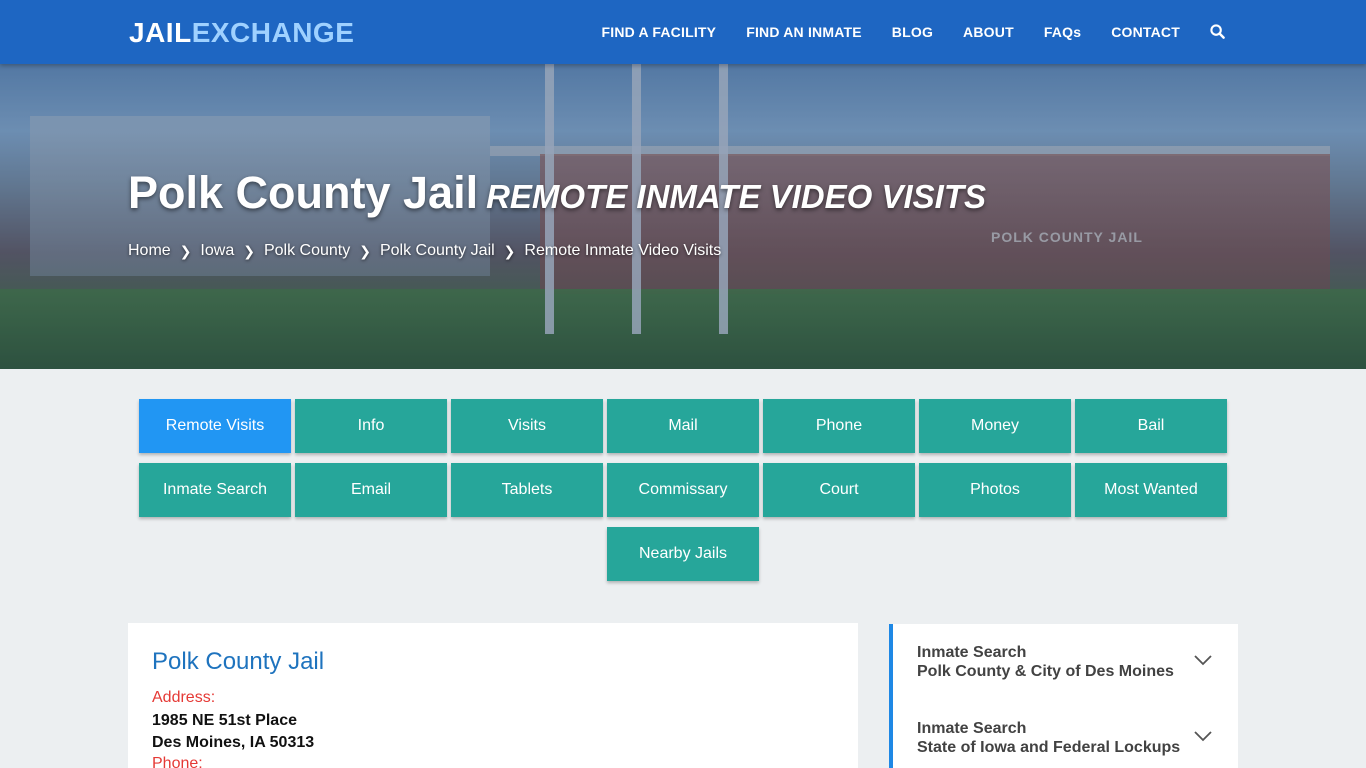 The image size is (1366, 768). What do you see at coordinates (273, 32) in the screenshot?
I see `logo-part-exchange: EXCHANGE` at bounding box center [273, 32].